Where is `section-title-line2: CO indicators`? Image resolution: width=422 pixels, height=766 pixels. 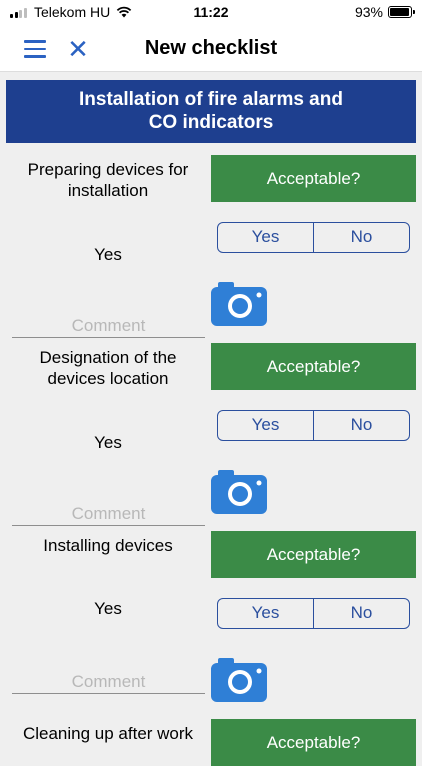
section-title-line2: CO indicators is located at coordinates (211, 122).